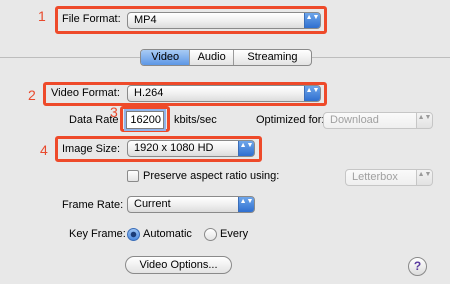 This screenshot has height=284, width=450. What do you see at coordinates (224, 93) in the screenshot?
I see `video-format-popup: H.264 ▲▼` at bounding box center [224, 93].